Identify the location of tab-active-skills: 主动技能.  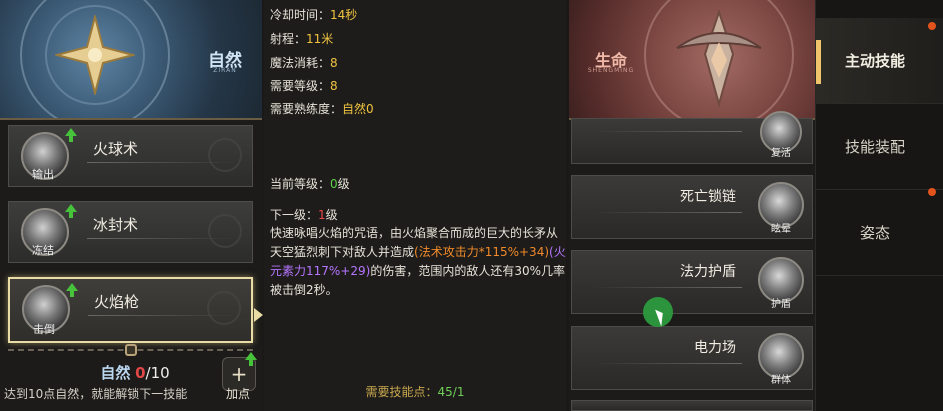
(879, 61).